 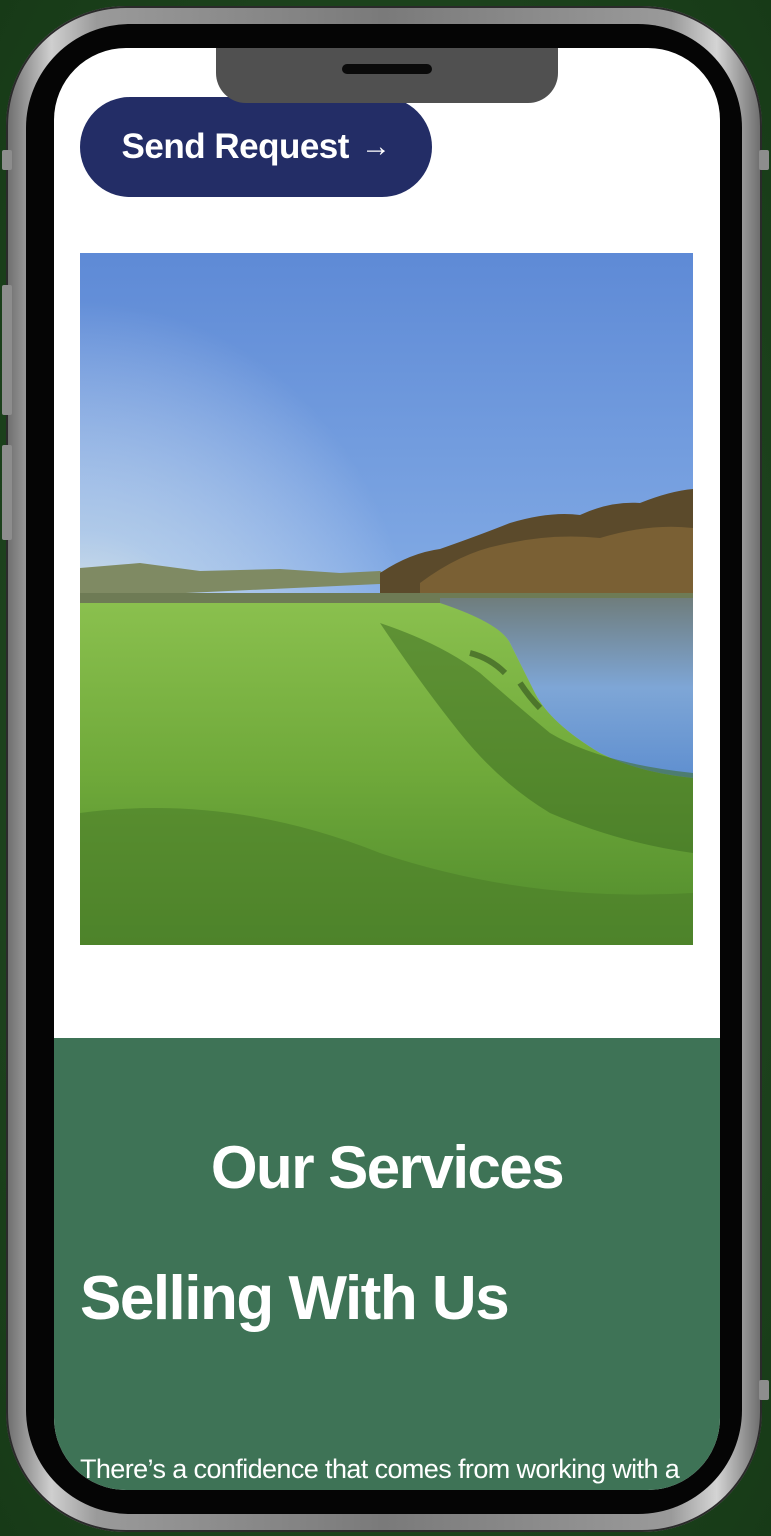 I want to click on phone-side-button-right, so click(x=764, y=160).